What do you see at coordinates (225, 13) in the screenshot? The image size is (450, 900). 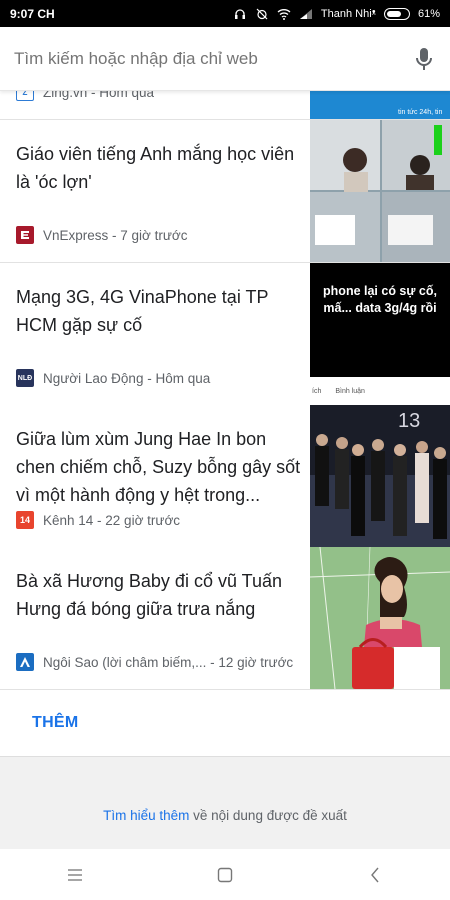 I see `status-bar: 9:07 CH Thanh Nhiᵜ 61%` at bounding box center [225, 13].